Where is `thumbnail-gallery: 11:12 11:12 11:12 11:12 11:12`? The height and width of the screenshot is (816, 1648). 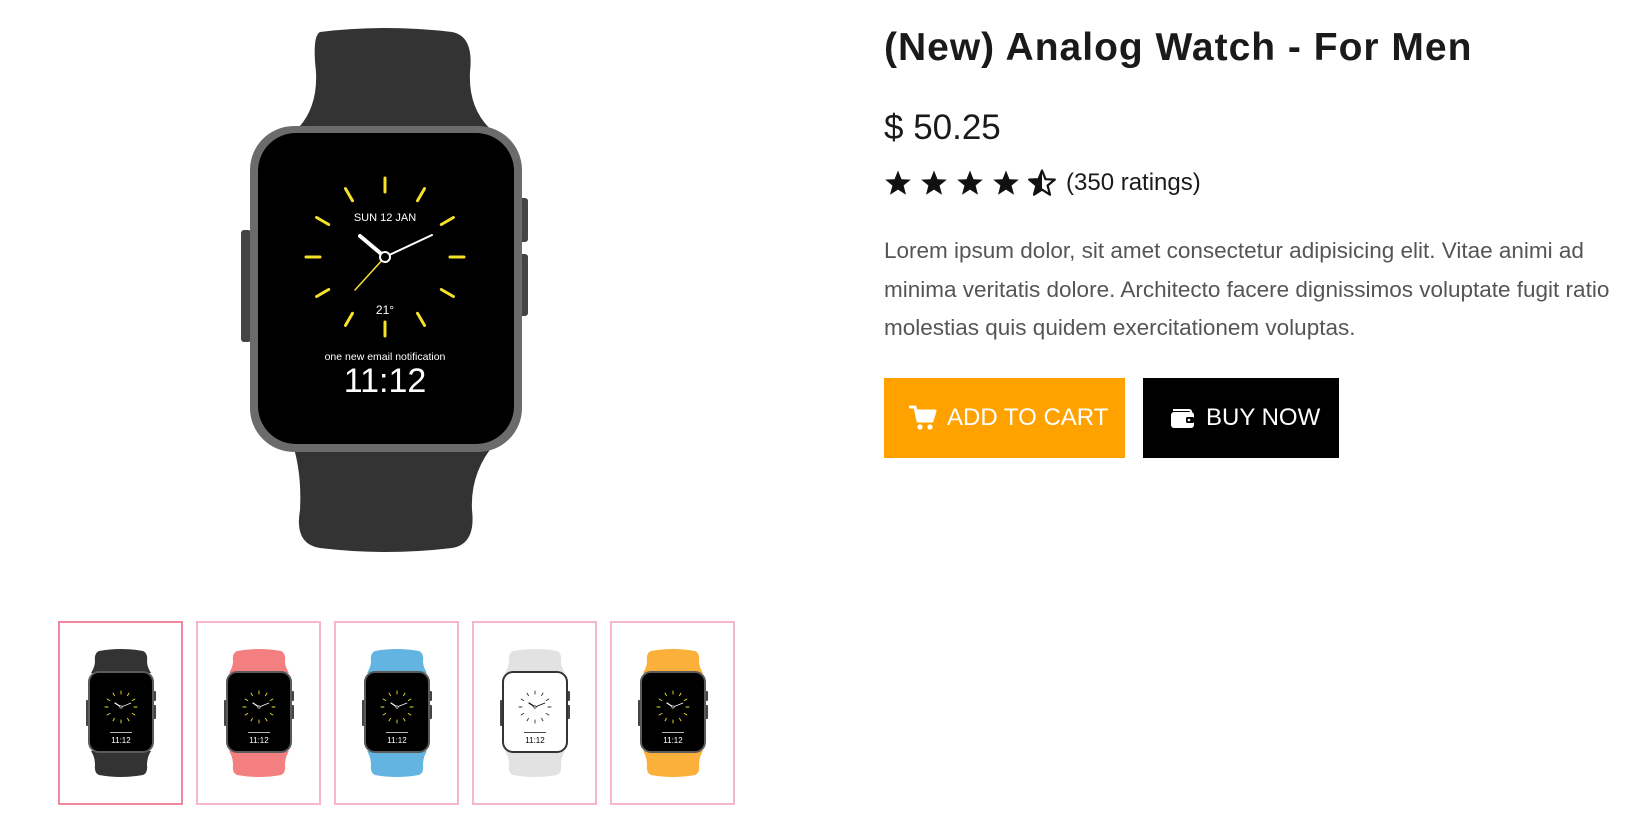
thumbnail-gallery: 11:12 11:12 11:12 11:12 11:12 is located at coordinates (396, 713).